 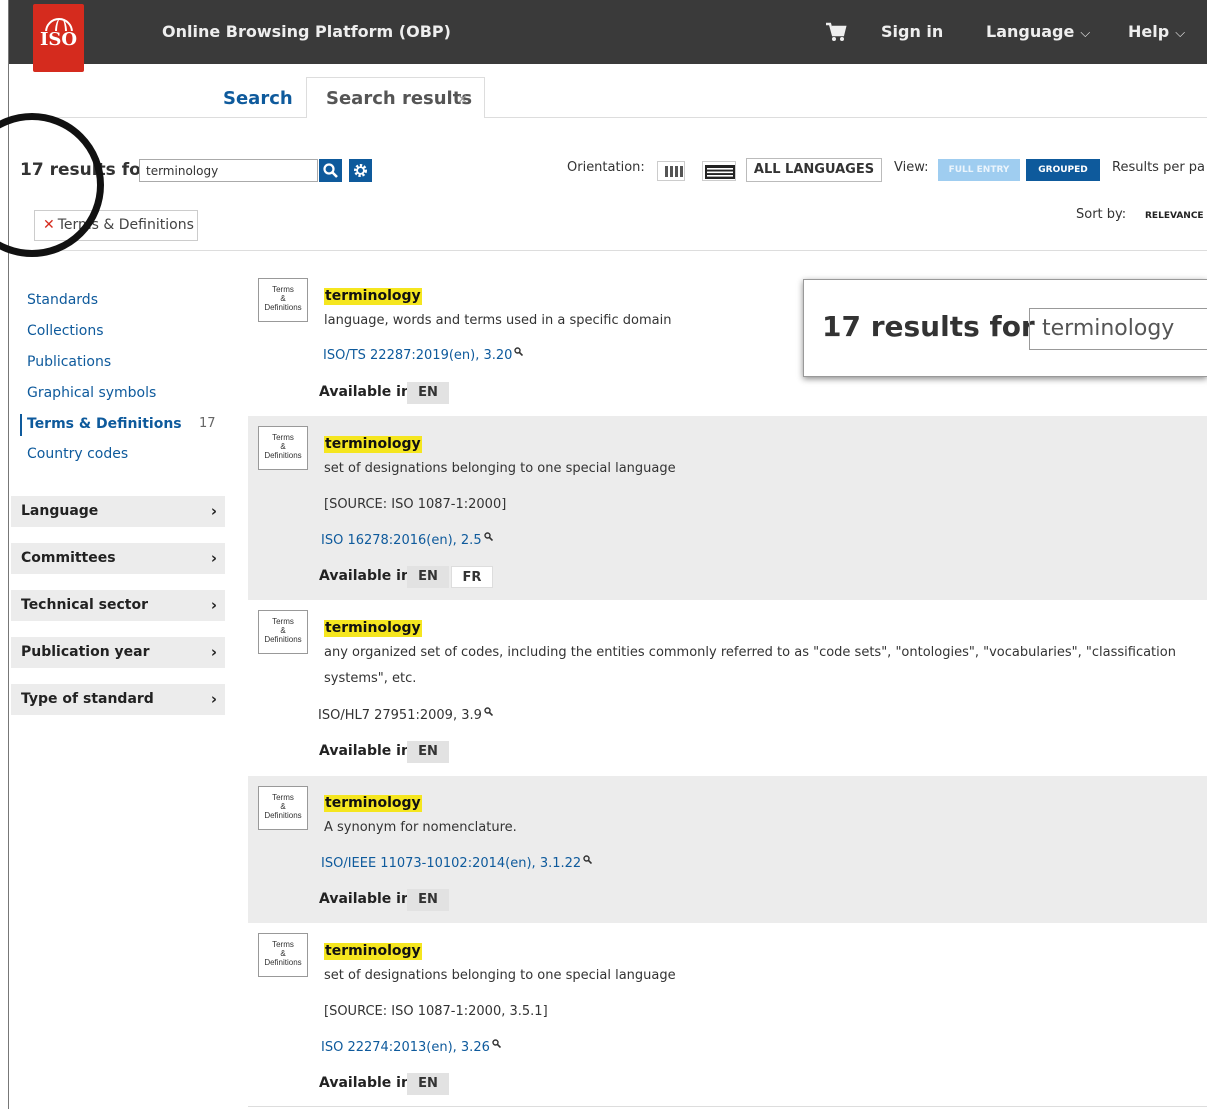 What do you see at coordinates (258, 98) in the screenshot?
I see `tab-search: Search` at bounding box center [258, 98].